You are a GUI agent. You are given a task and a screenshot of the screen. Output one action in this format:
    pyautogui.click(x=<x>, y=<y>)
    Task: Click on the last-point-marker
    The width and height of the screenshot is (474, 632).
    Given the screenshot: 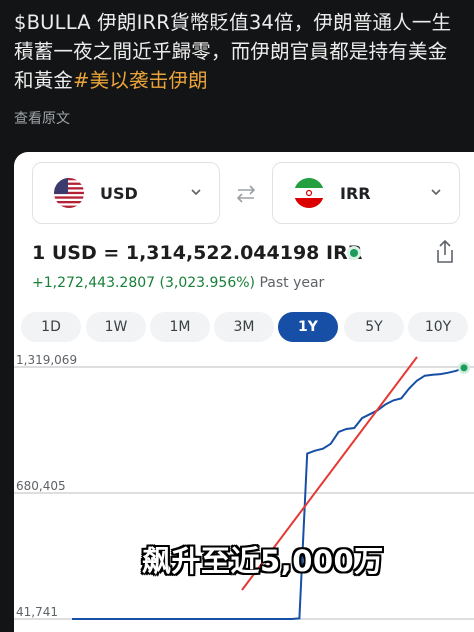 What is the action you would take?
    pyautogui.click(x=464, y=368)
    